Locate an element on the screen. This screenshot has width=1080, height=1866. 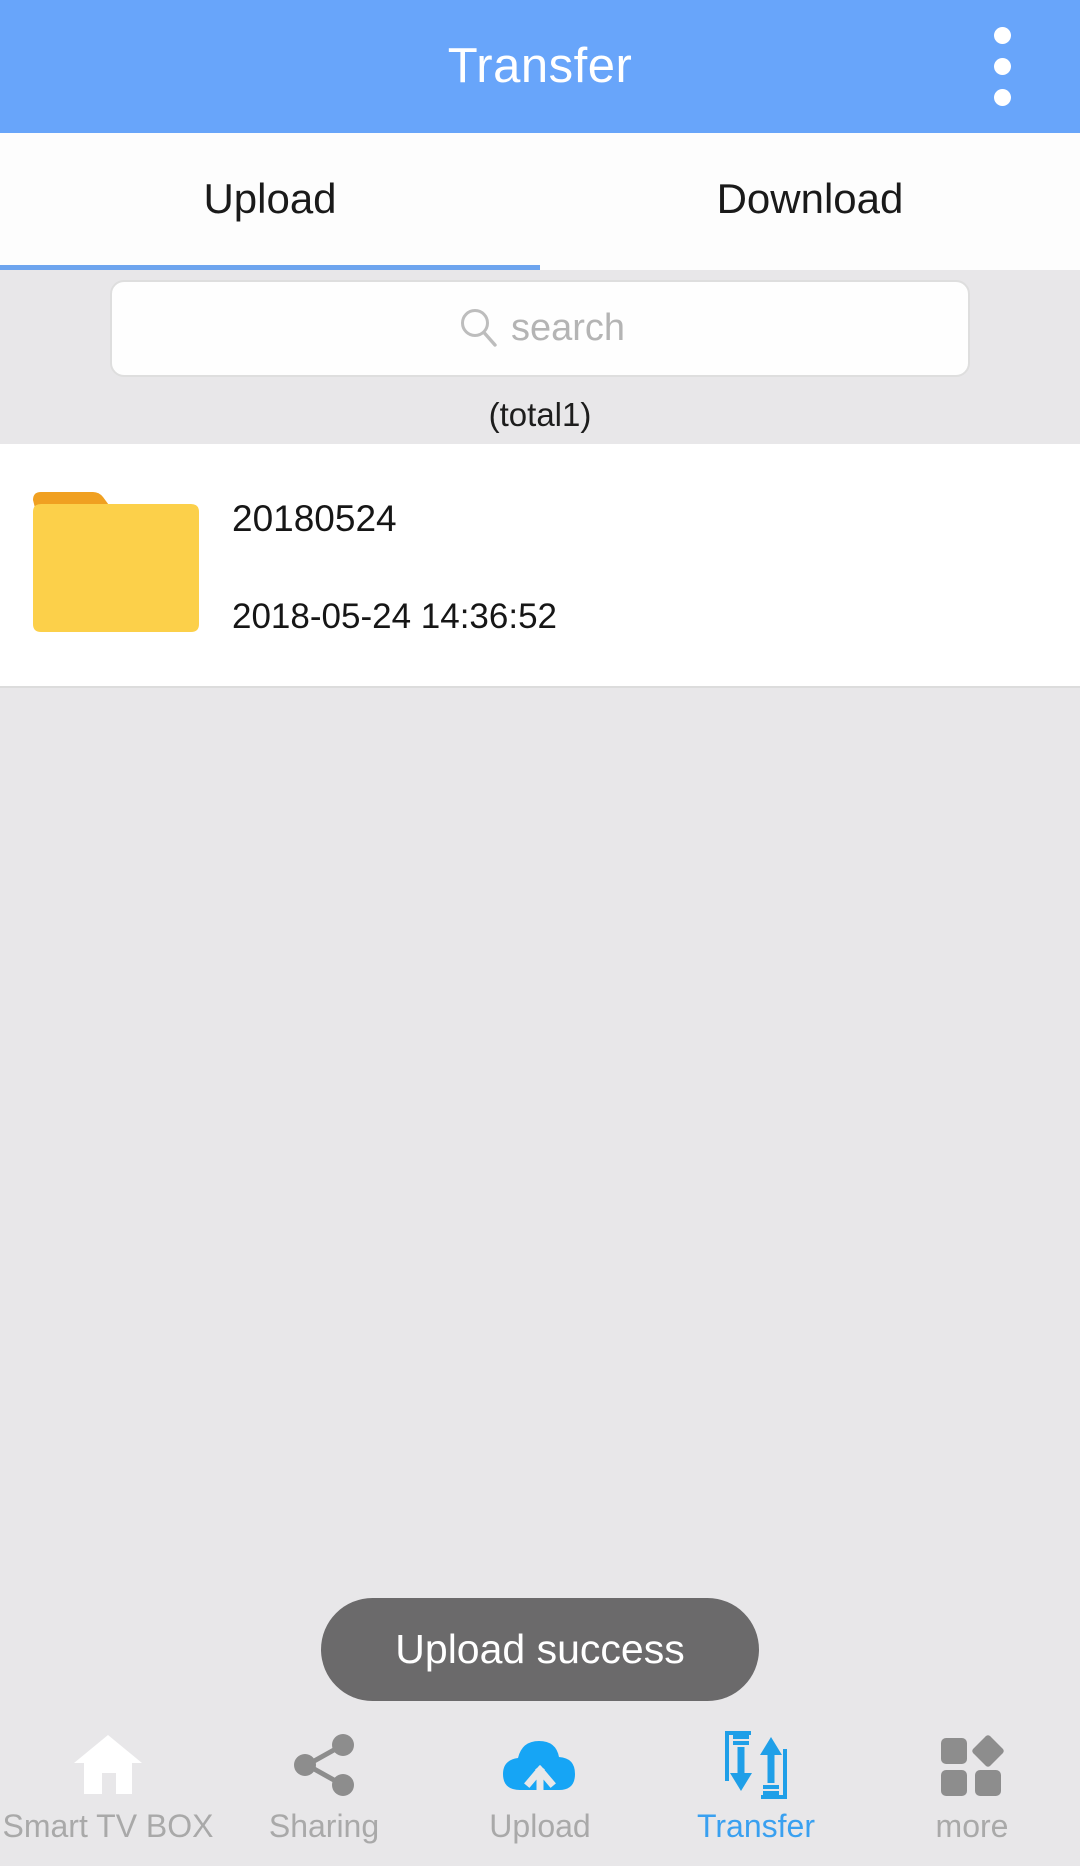
file-list: 20180524 2018-05-24 14:36:52 is located at coordinates (540, 566).